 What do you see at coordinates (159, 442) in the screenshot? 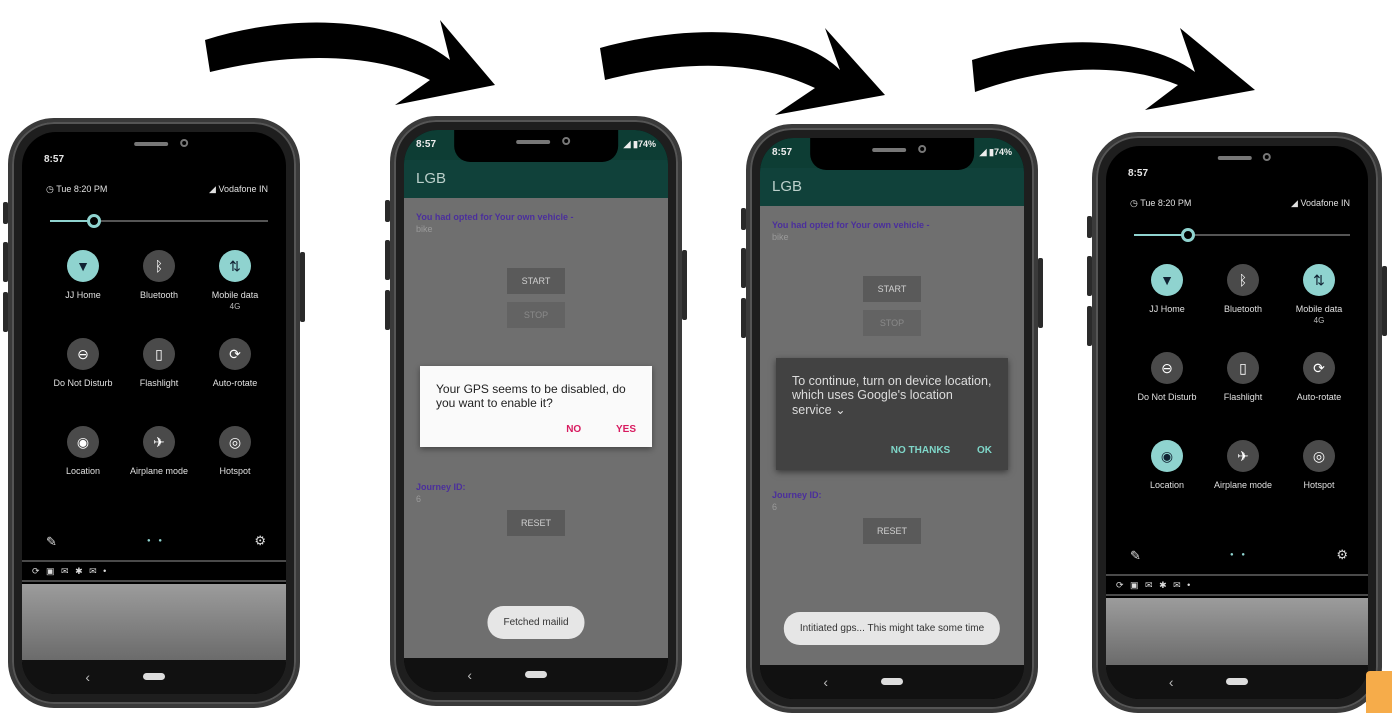
I see `airplane-icon: ✈` at bounding box center [159, 442].